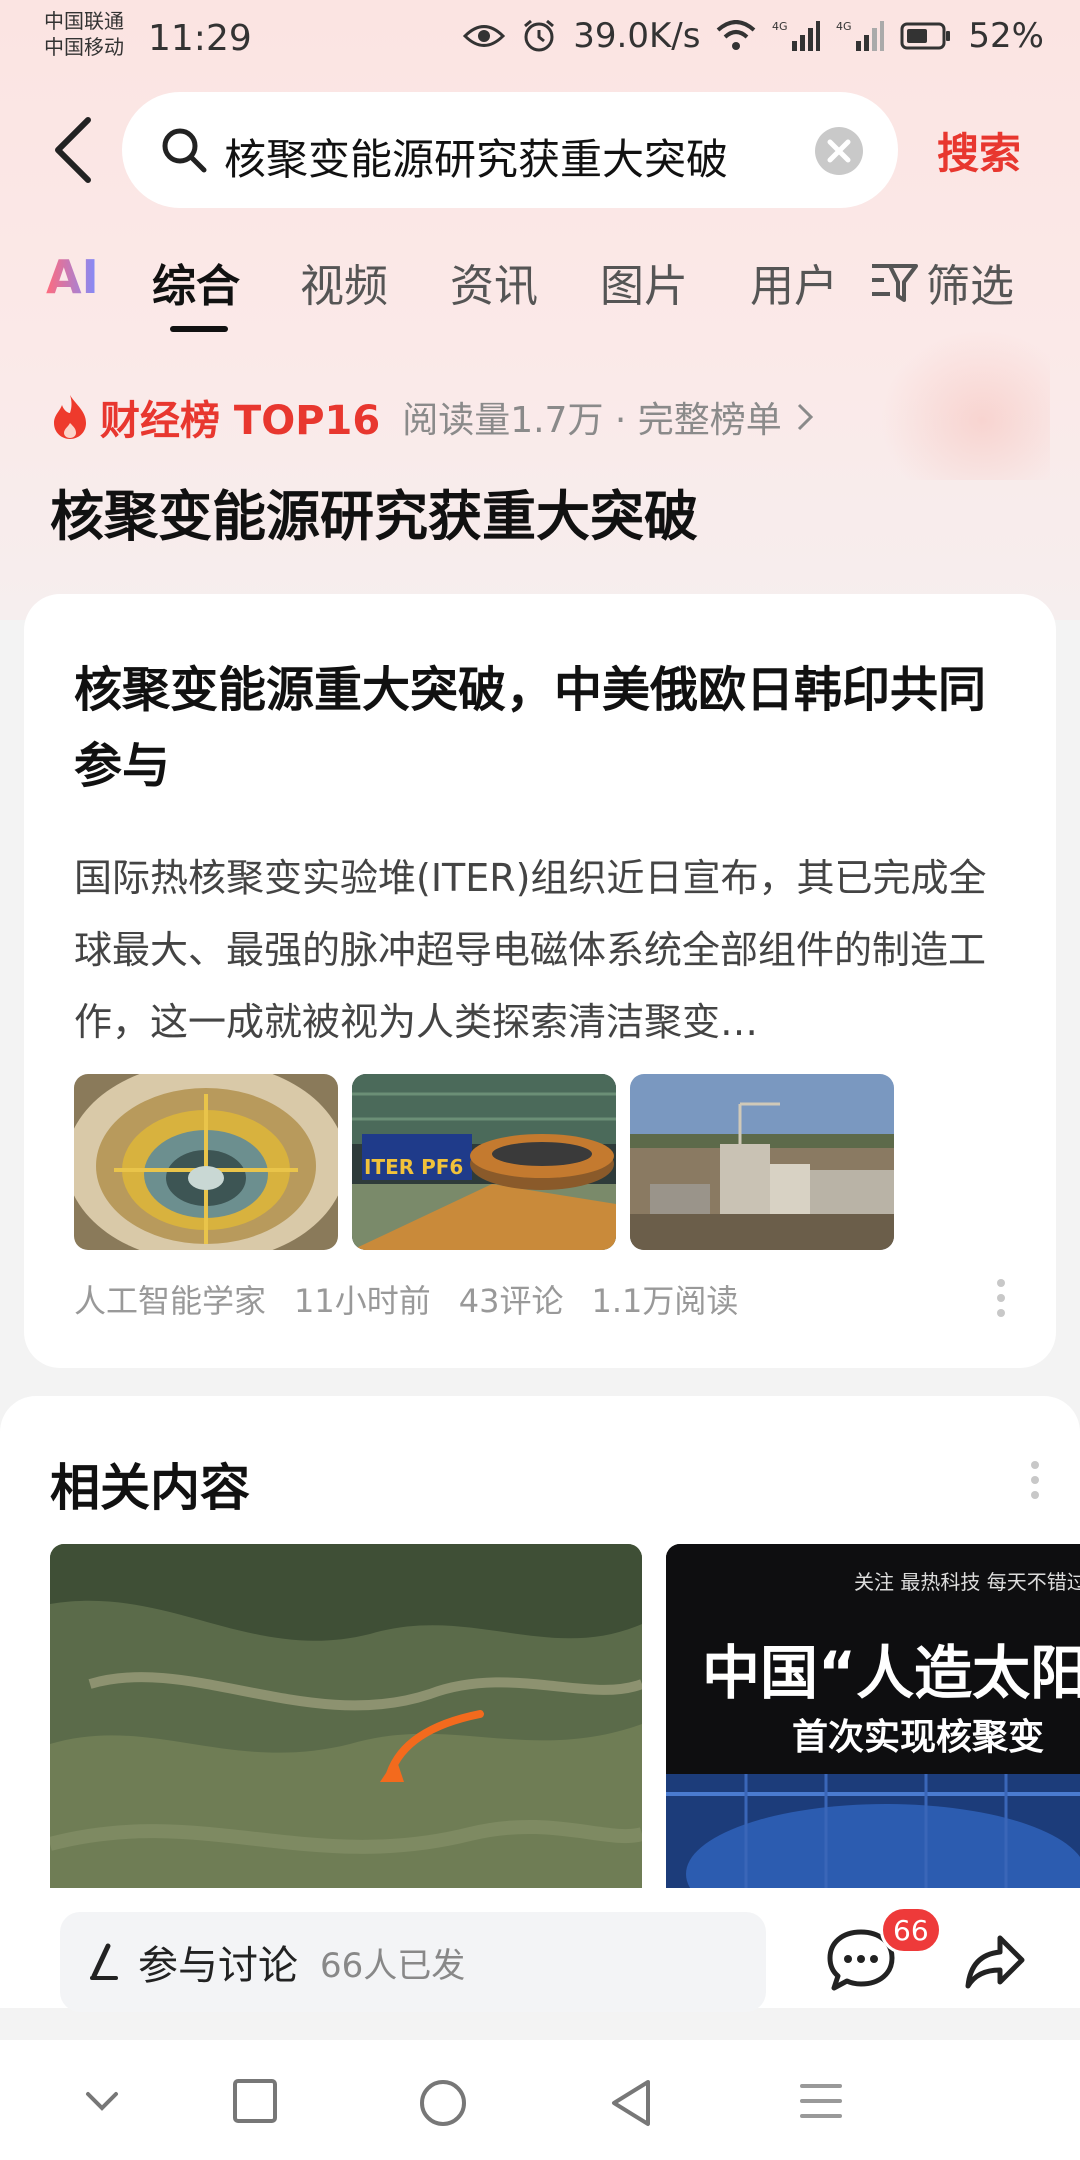  What do you see at coordinates (540, 2100) in the screenshot?
I see `system-nav-bar` at bounding box center [540, 2100].